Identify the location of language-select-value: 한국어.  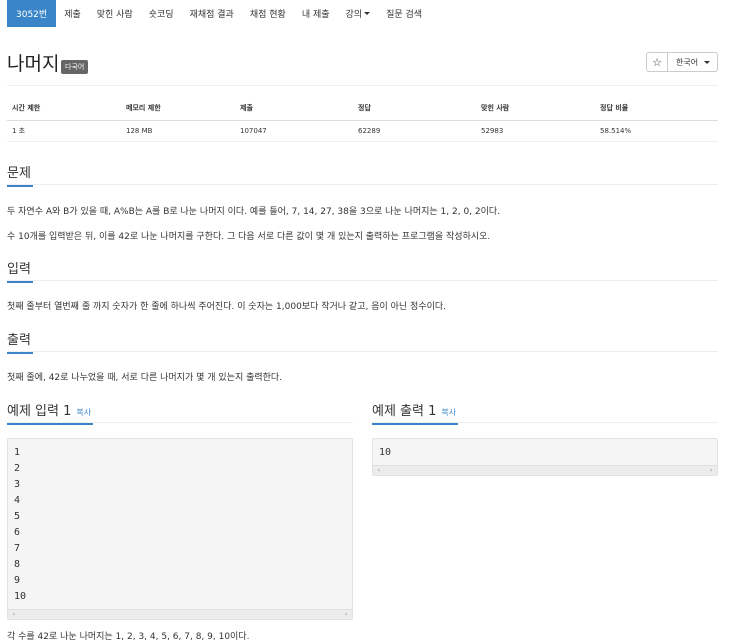
(687, 62).